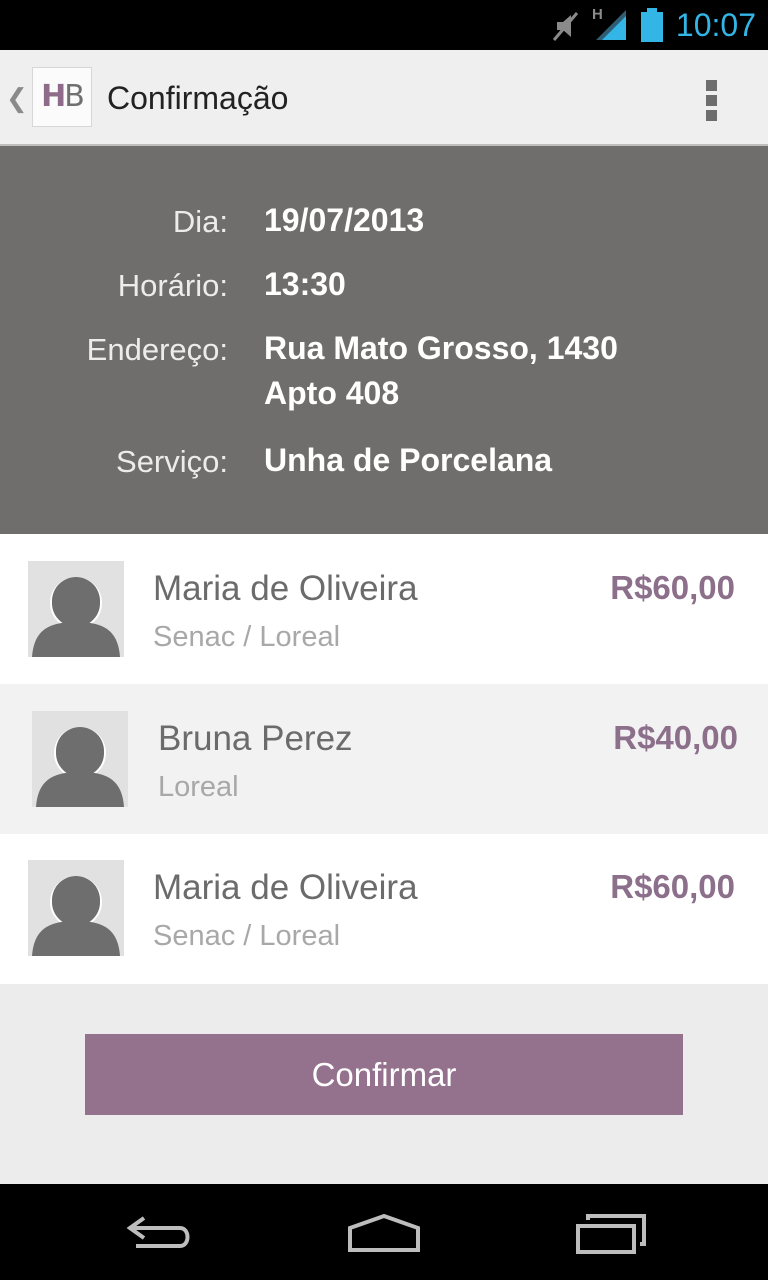 The height and width of the screenshot is (1280, 768). Describe the element at coordinates (441, 348) in the screenshot. I see `address-line1: Rua Mato Grosso, 1430` at that location.